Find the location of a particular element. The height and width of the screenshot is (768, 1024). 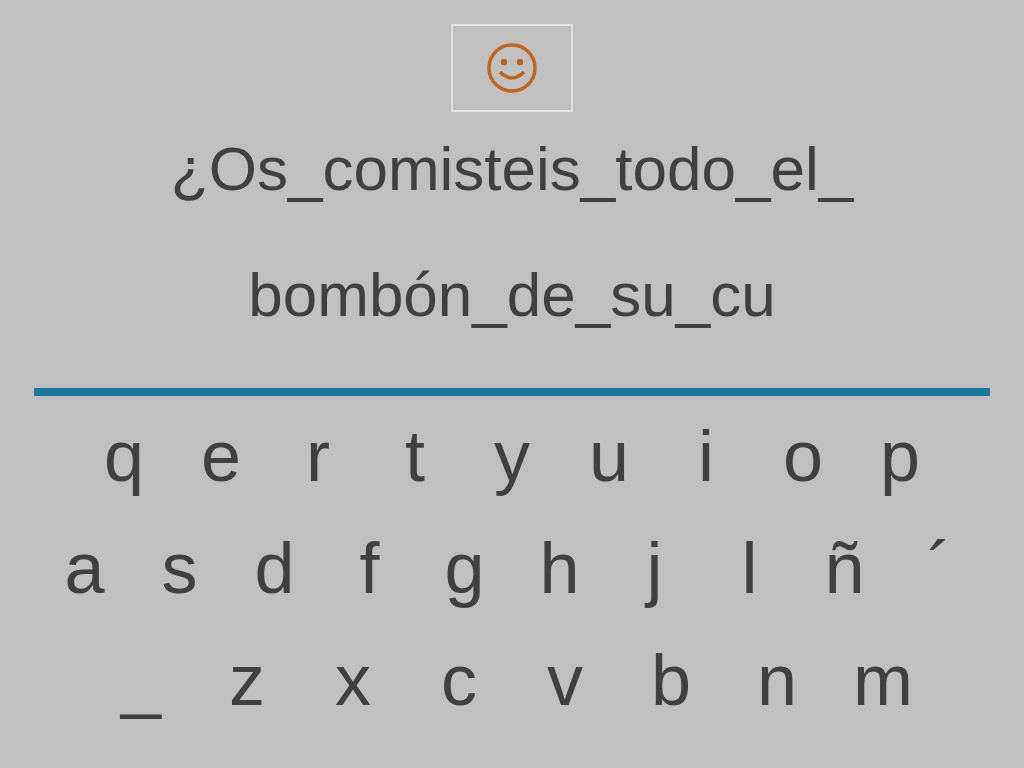

letter-key: l is located at coordinates (749, 568).